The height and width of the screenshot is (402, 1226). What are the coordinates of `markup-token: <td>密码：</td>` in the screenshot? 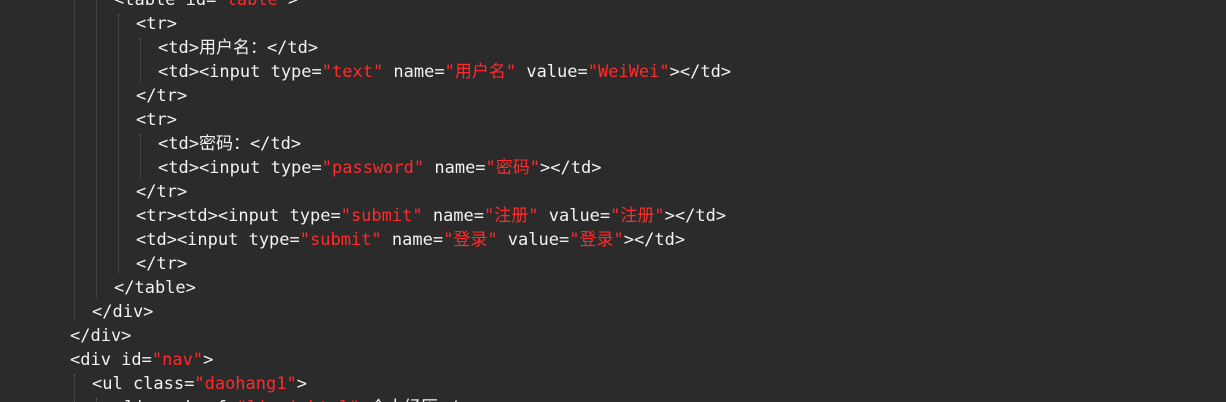 It's located at (230, 144).